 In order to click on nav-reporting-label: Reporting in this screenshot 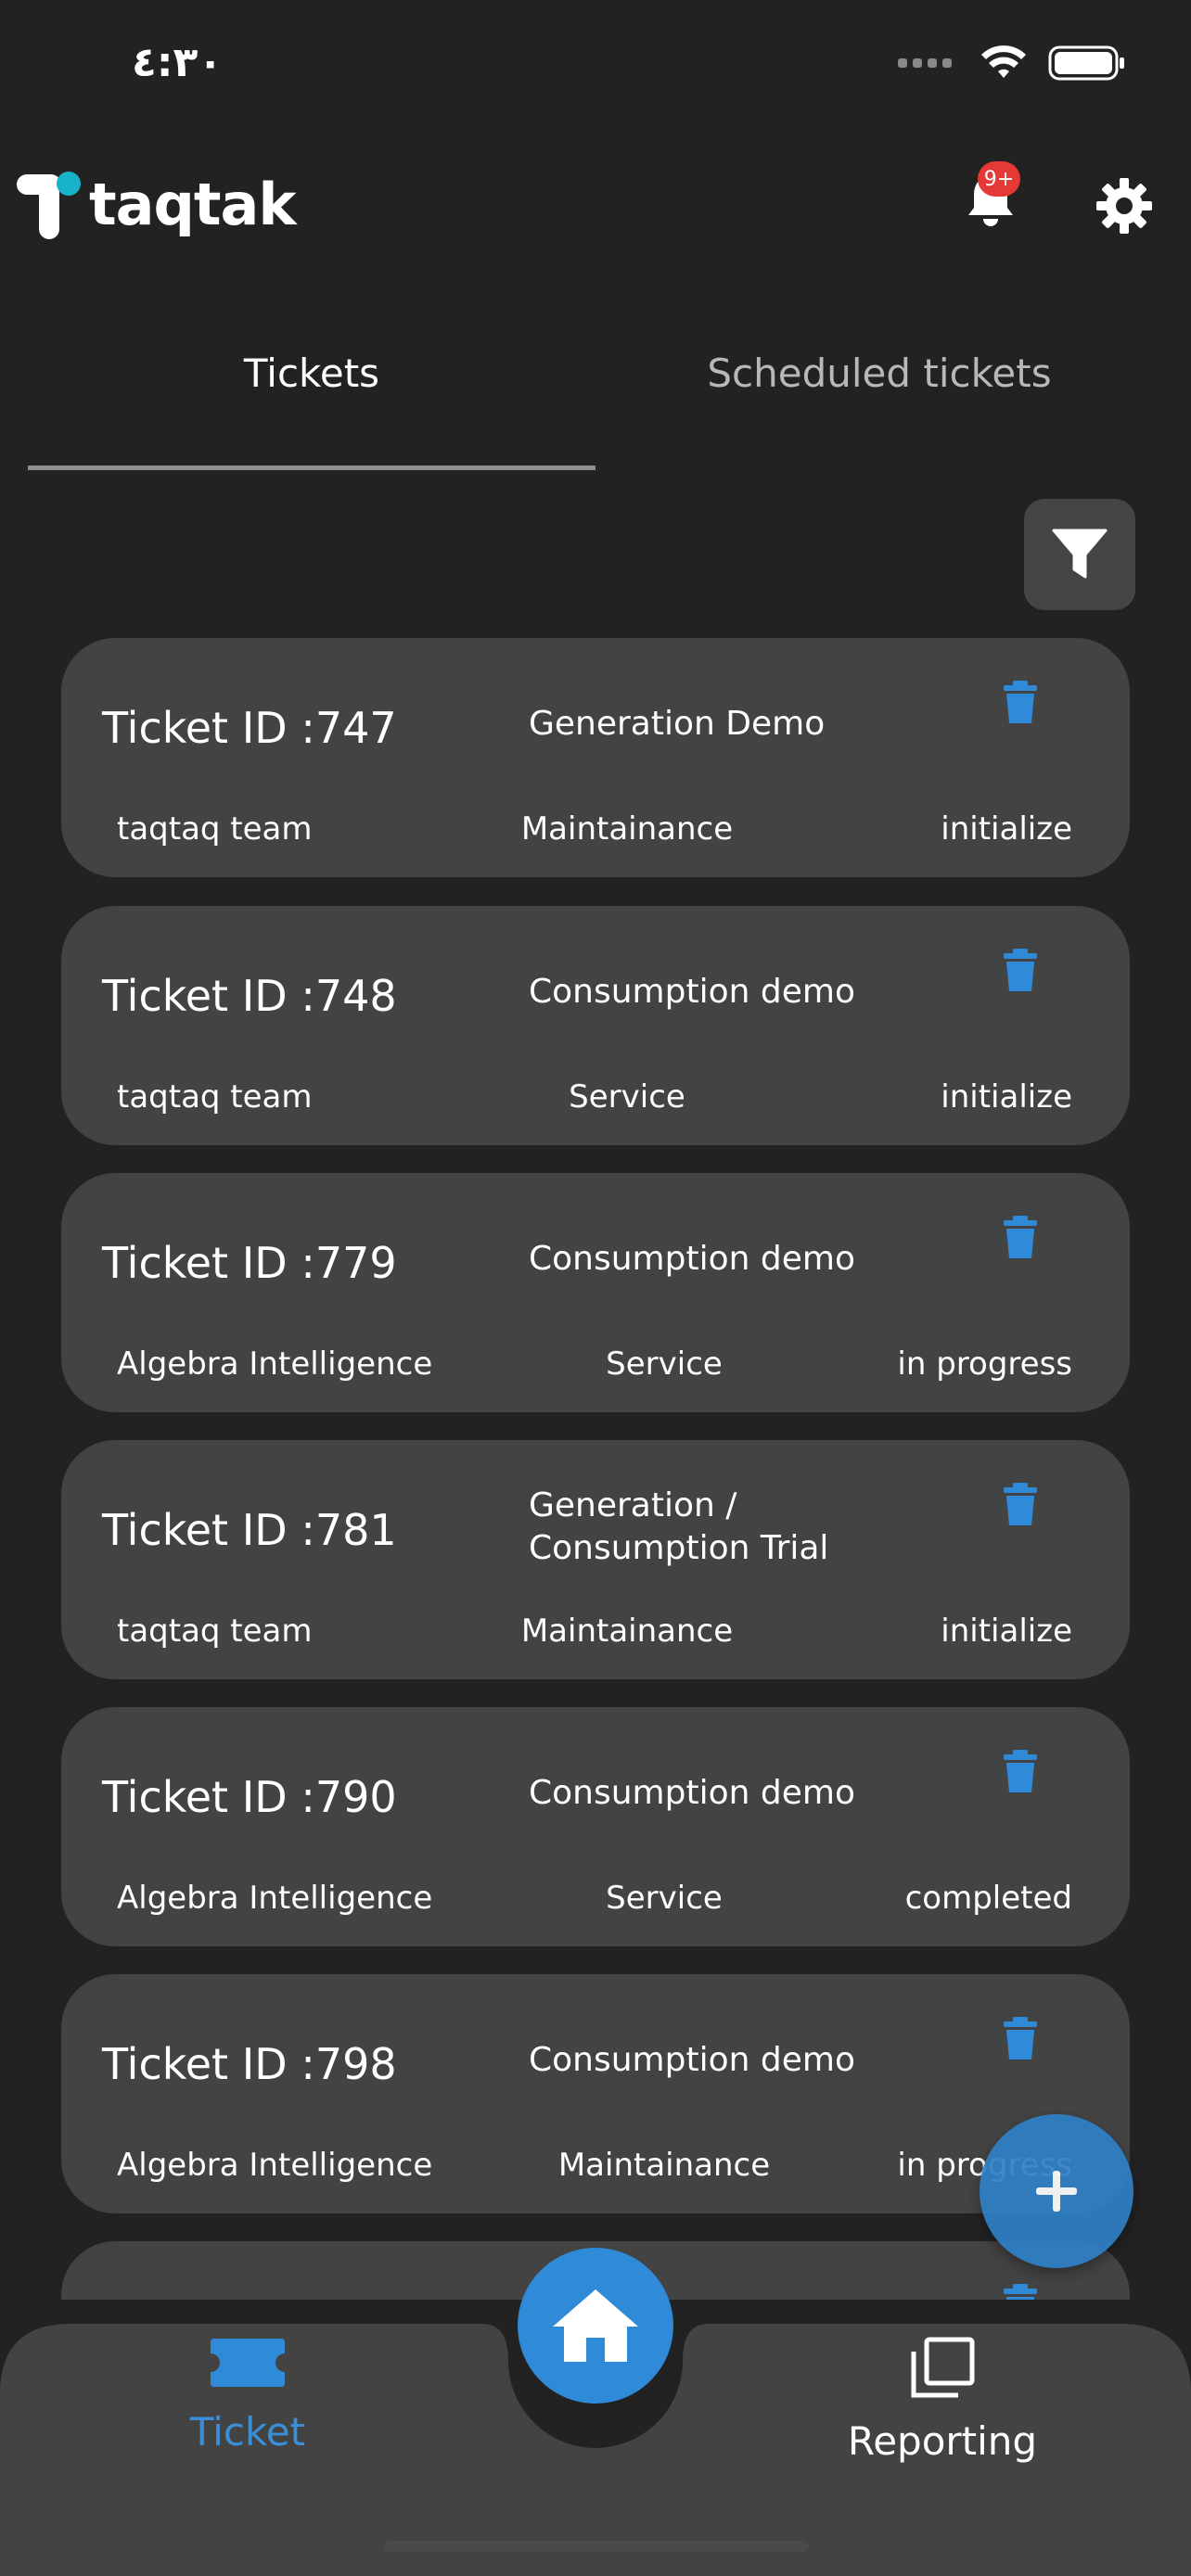, I will do `click(942, 2441)`.